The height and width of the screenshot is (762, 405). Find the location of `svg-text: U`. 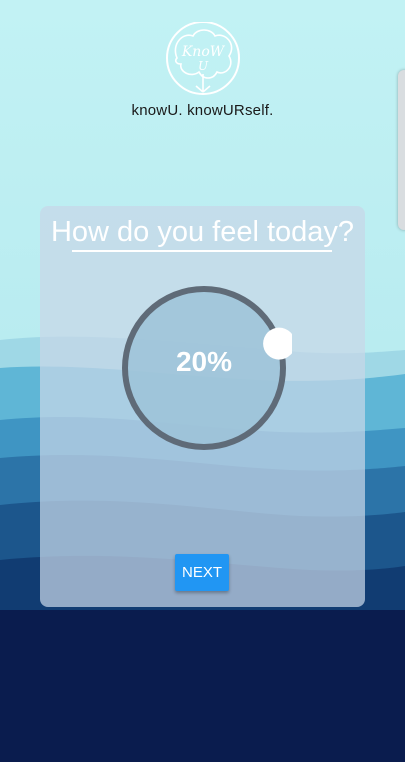

svg-text: U is located at coordinates (203, 66).